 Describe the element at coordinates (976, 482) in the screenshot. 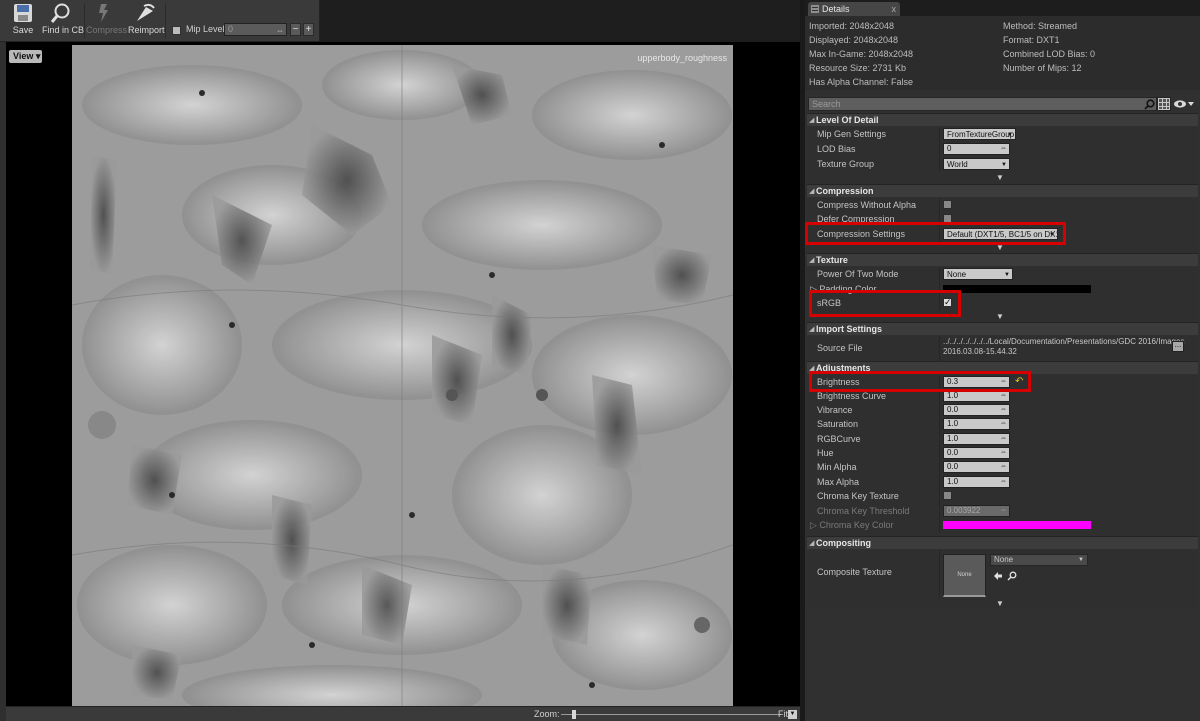

I see `max-alpha-input: 1.0 ⇔` at that location.